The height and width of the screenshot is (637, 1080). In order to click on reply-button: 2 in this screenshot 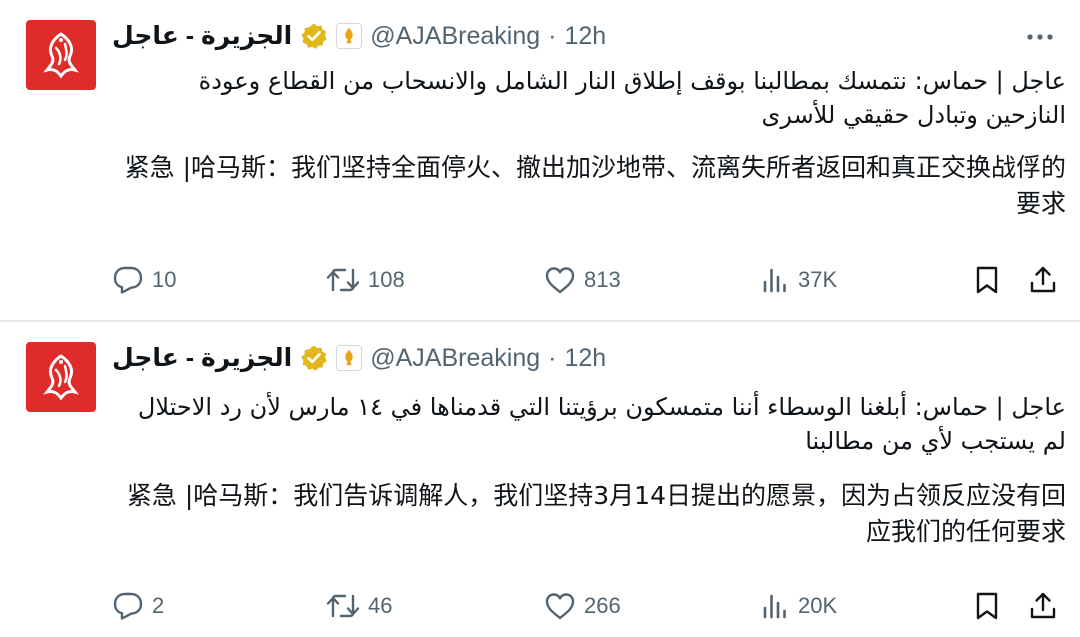, I will do `click(138, 606)`.